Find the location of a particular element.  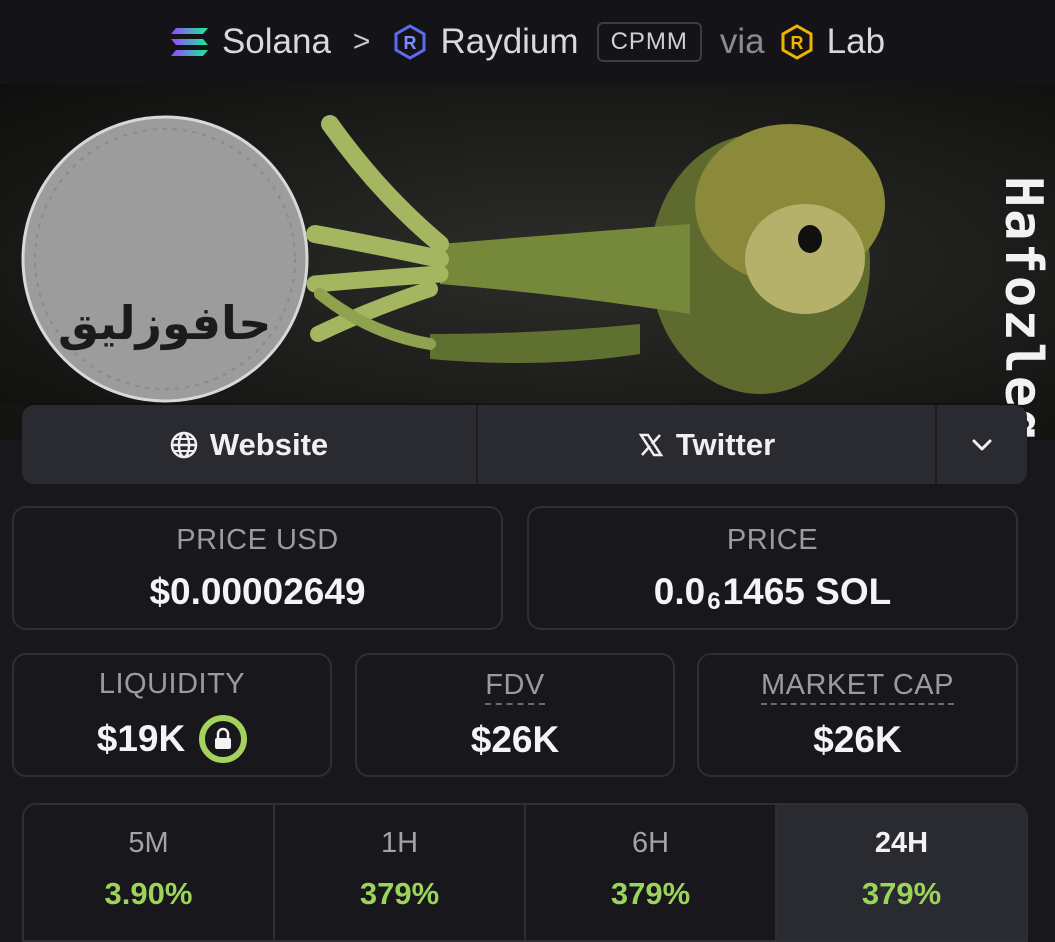

price-native-prefix: 0.0 is located at coordinates (679, 591).